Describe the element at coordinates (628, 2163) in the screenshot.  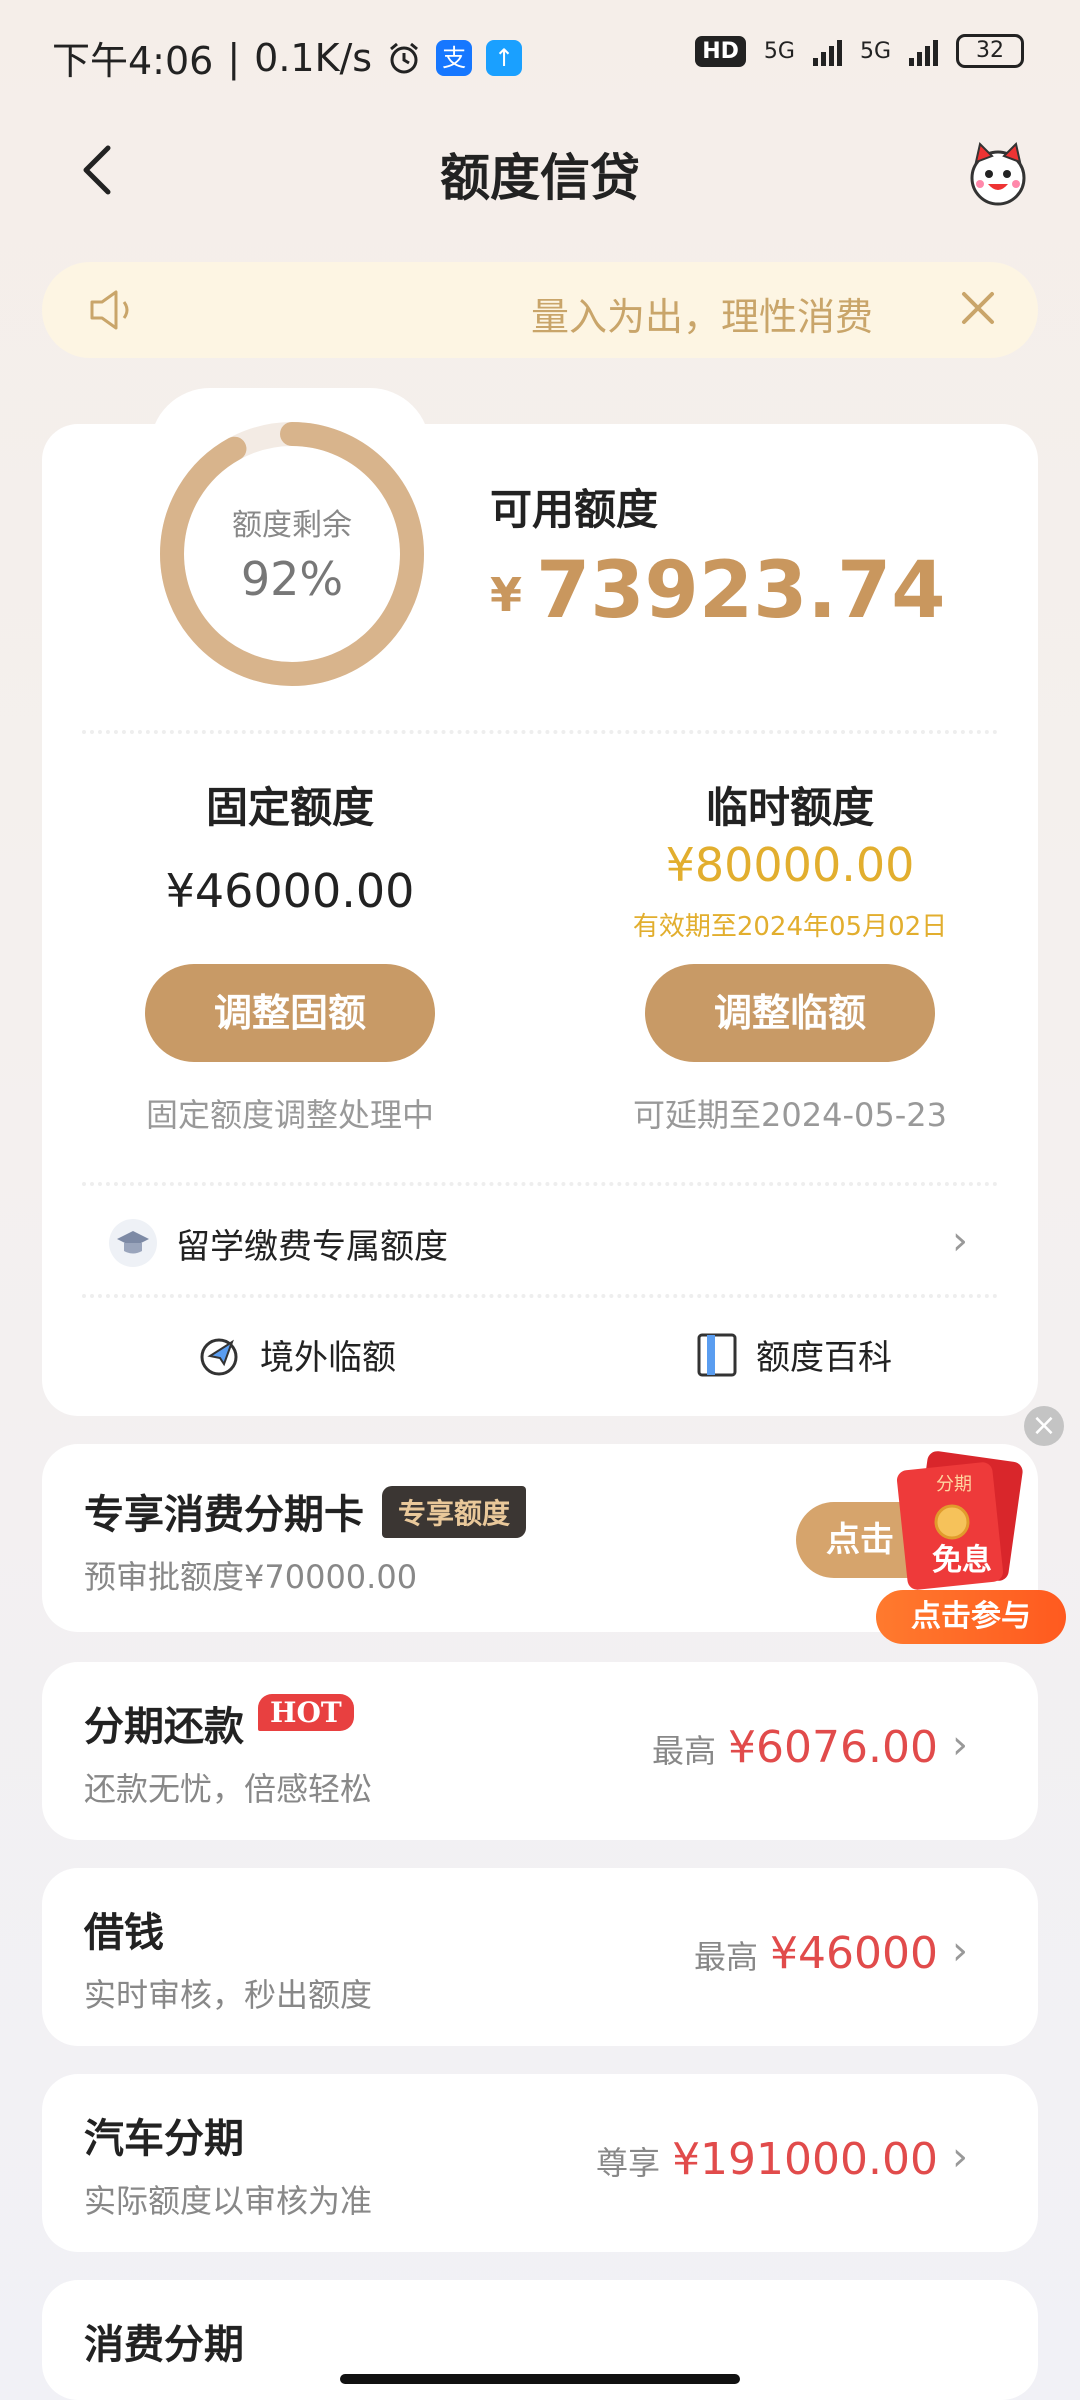
I see `limit-prefix: 尊享` at that location.